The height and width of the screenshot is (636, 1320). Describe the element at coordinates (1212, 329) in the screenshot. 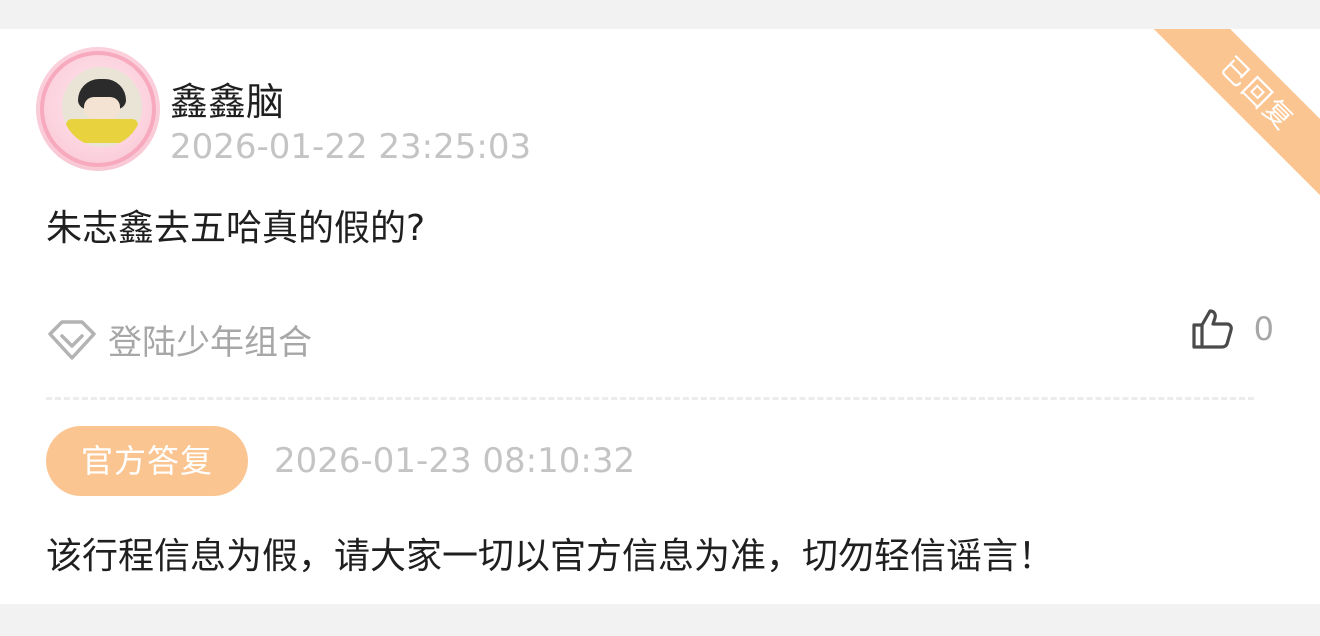

I see `thumbs-up-icon` at that location.